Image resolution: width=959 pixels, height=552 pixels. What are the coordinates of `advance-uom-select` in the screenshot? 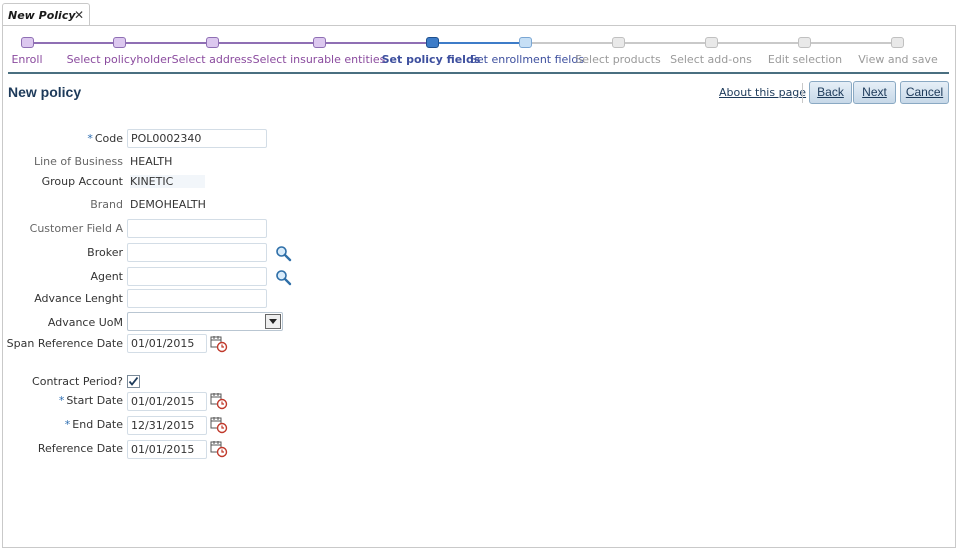 It's located at (205, 321).